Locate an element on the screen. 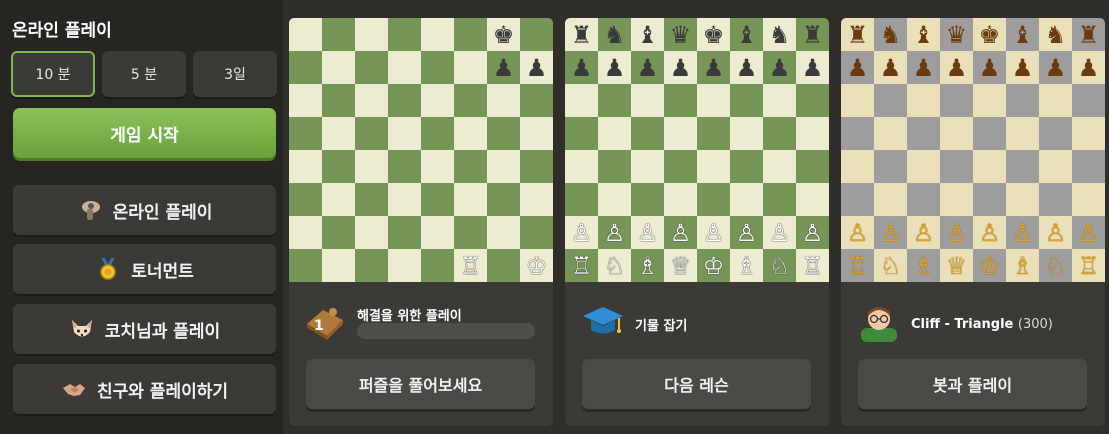 The image size is (1109, 434). board-square: ♝ is located at coordinates (647, 34).